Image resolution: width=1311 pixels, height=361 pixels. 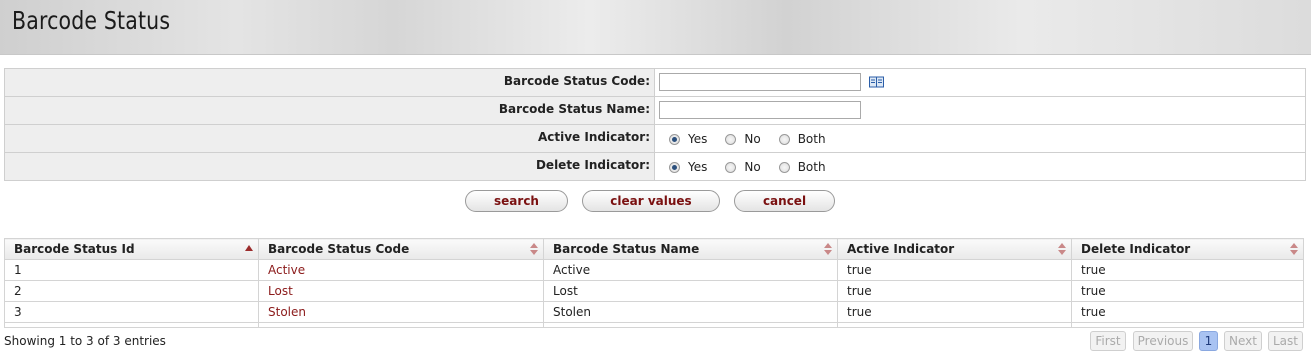 I want to click on table-row: 3 Stolen Stolen true true, so click(x=654, y=312).